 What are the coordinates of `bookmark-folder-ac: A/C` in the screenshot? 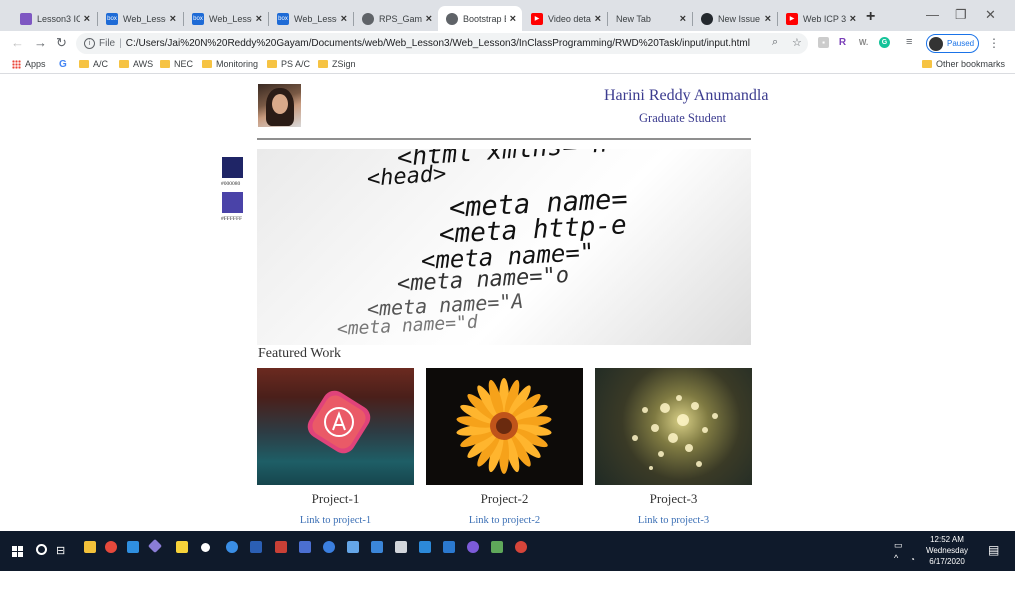 It's located at (93, 64).